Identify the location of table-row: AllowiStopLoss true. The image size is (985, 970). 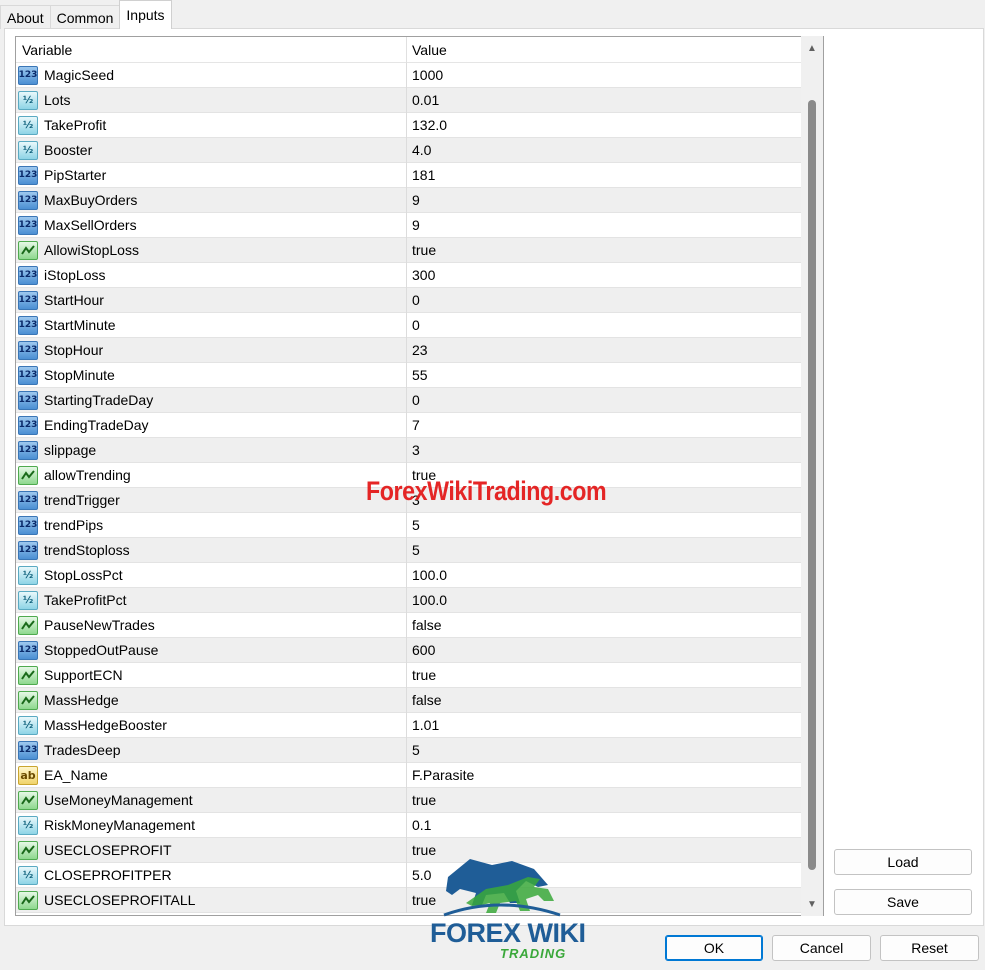
(408, 250).